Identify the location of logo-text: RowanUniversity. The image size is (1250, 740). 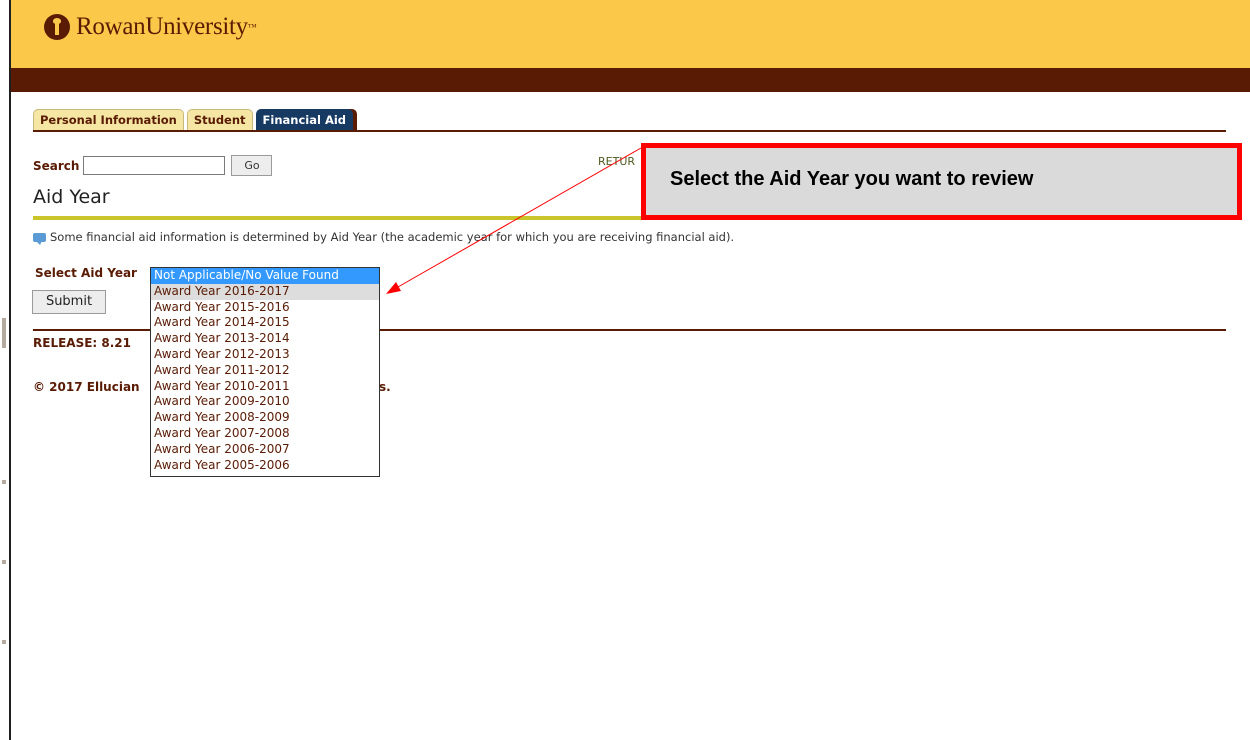
(162, 26).